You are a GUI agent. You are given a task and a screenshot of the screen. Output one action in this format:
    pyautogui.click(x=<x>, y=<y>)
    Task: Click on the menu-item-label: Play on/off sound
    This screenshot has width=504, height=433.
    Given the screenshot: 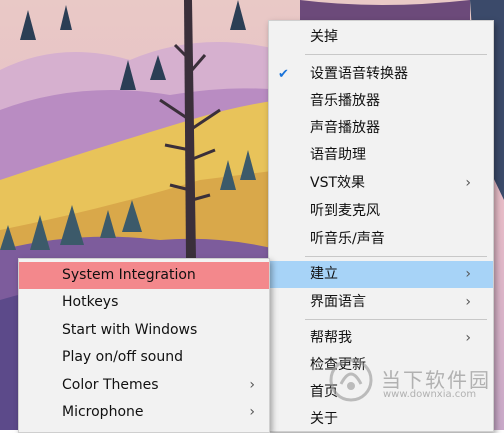 What is the action you would take?
    pyautogui.click(x=122, y=357)
    